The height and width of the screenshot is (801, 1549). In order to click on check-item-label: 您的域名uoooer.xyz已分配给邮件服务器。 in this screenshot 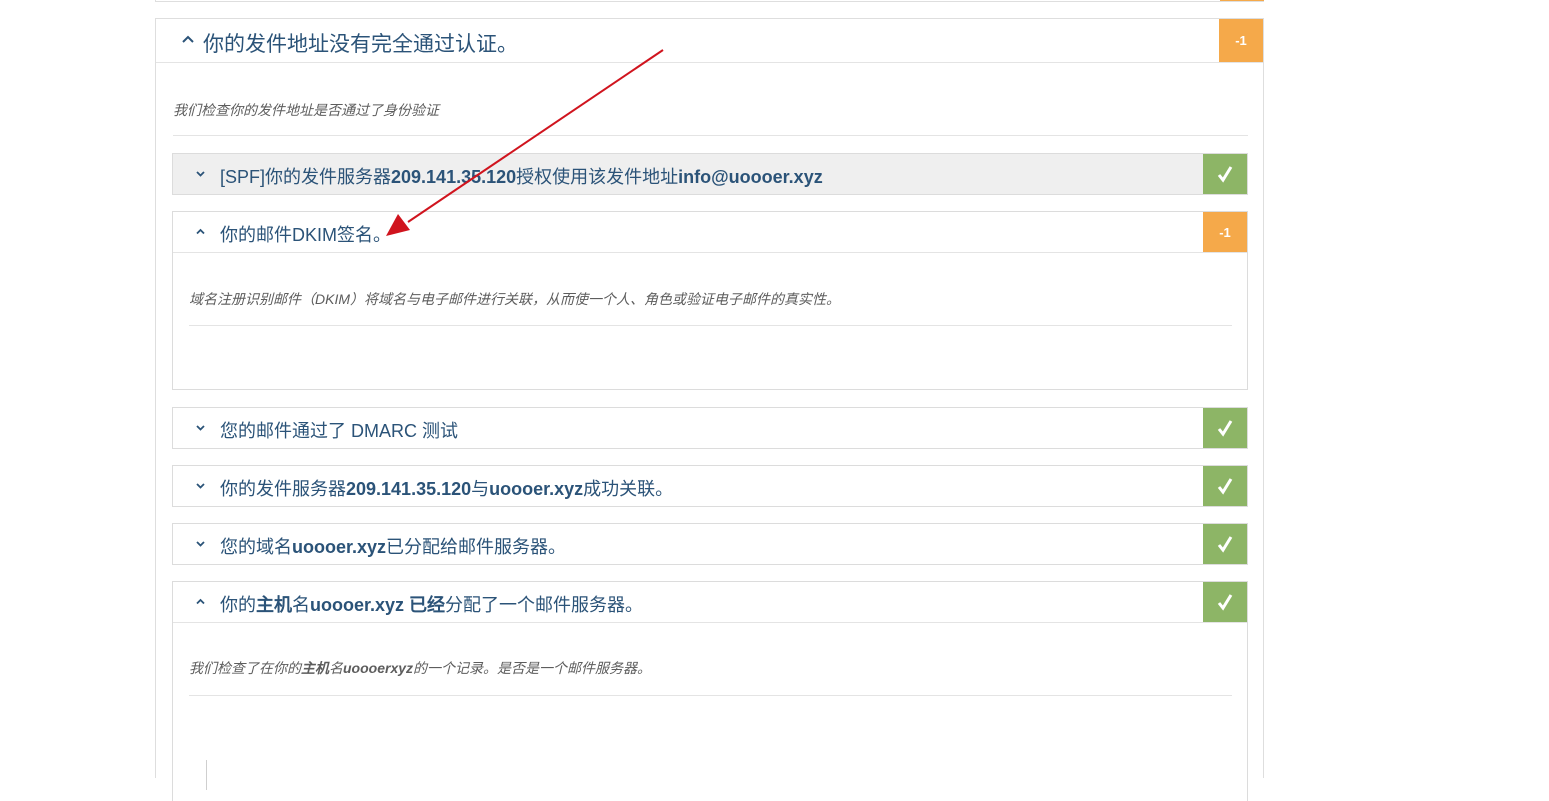, I will do `click(393, 546)`.